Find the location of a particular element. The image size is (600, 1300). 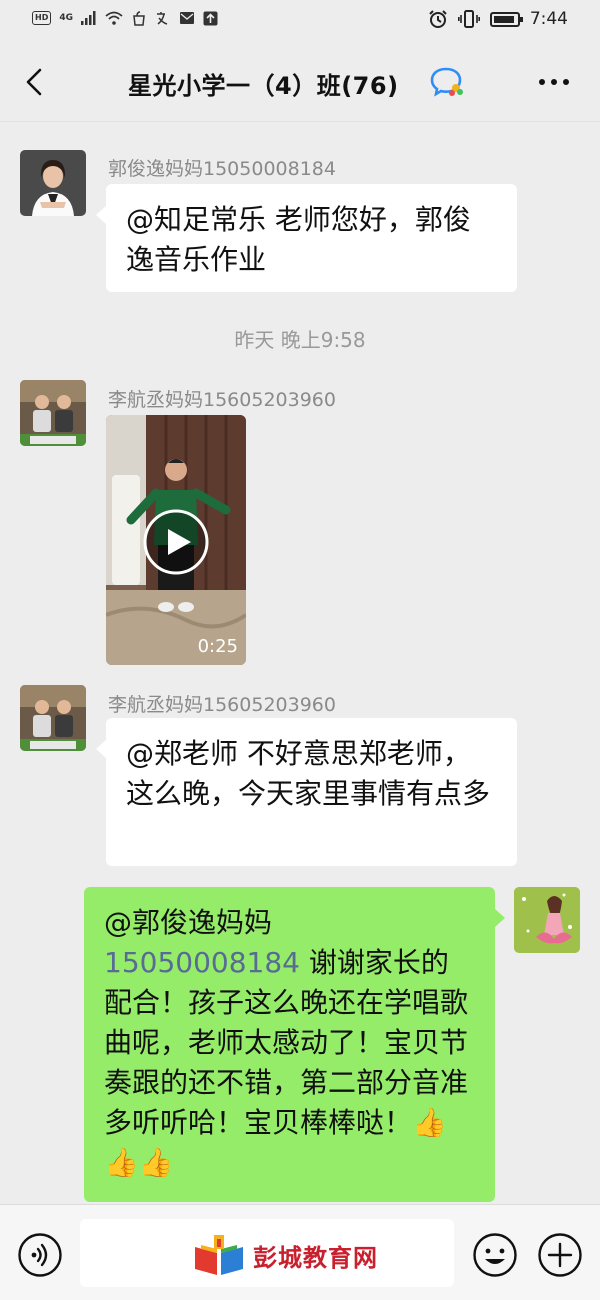

play-icon is located at coordinates (176, 542).